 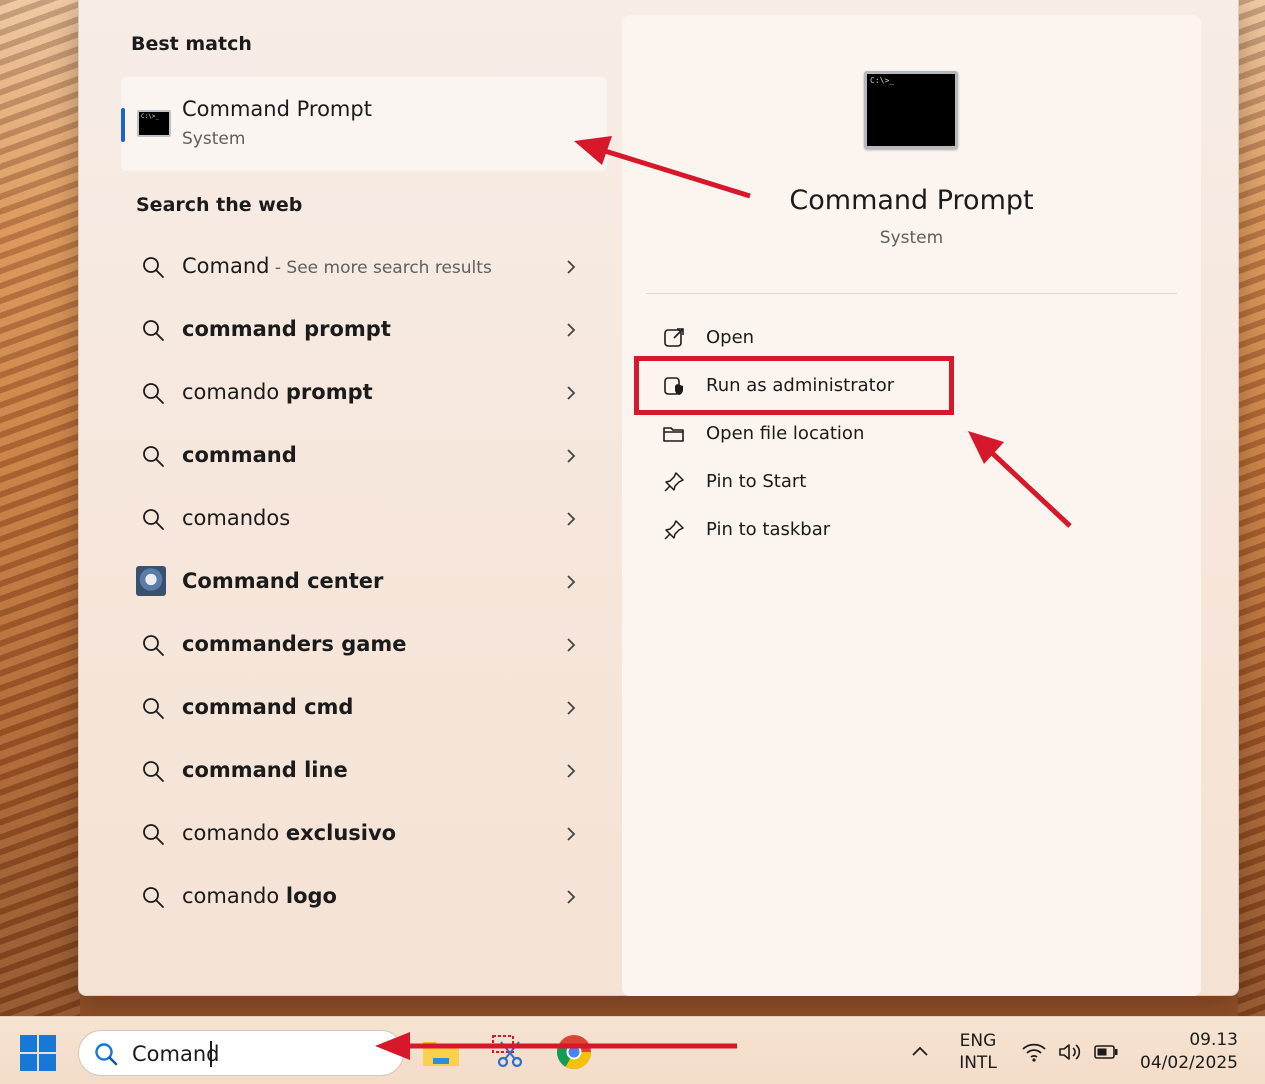 What do you see at coordinates (756, 481) in the screenshot?
I see `action-label: Pin to Start` at bounding box center [756, 481].